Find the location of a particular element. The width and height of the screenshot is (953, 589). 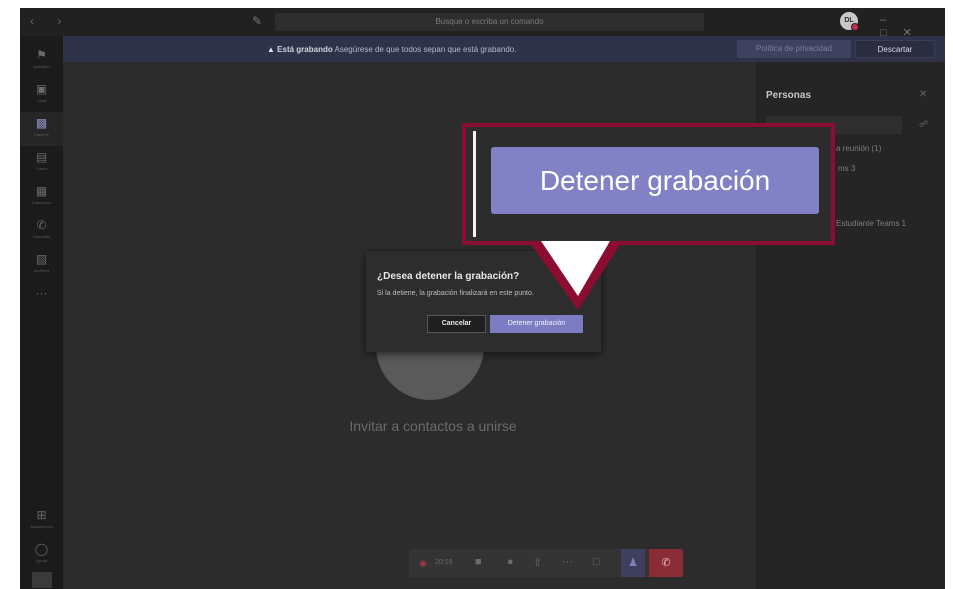

rail-item-chat: ▣ Chat is located at coordinates (41, 95).